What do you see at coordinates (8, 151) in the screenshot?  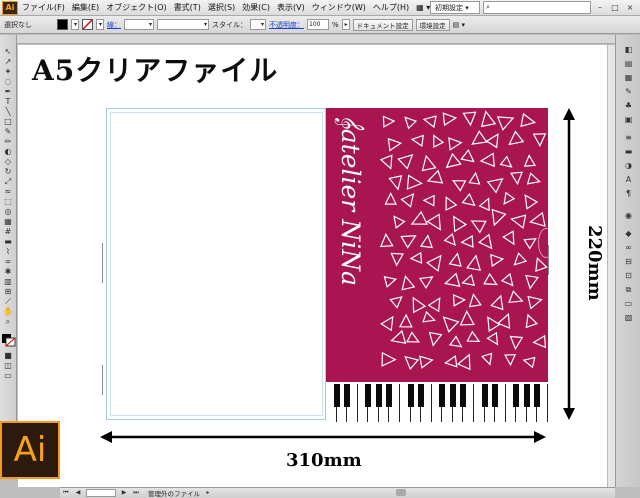 I see `blob-brush-tool-icon: ◐` at bounding box center [8, 151].